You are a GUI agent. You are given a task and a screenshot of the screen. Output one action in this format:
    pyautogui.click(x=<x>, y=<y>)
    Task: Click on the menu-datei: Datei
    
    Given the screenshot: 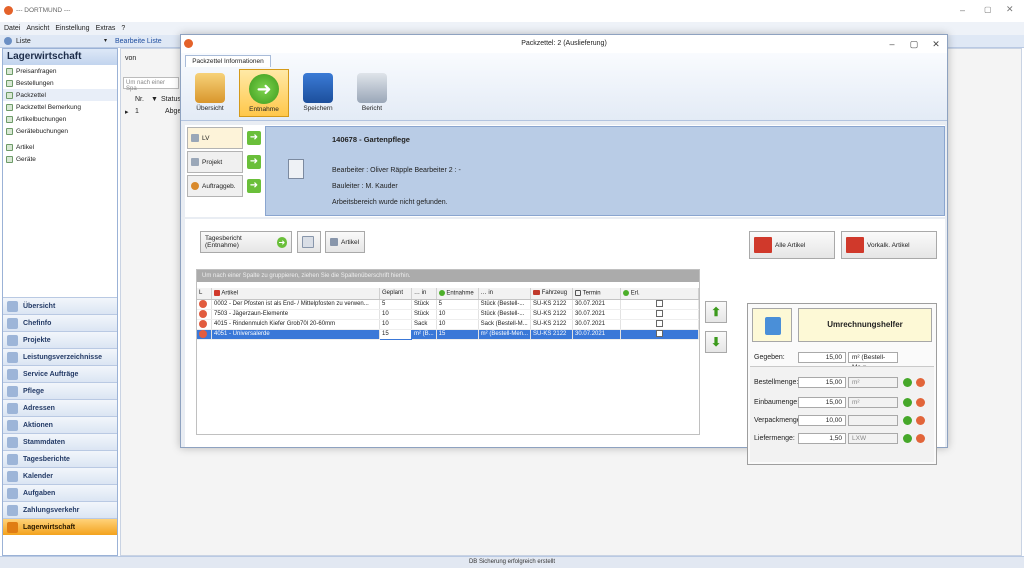 What is the action you would take?
    pyautogui.click(x=12, y=28)
    